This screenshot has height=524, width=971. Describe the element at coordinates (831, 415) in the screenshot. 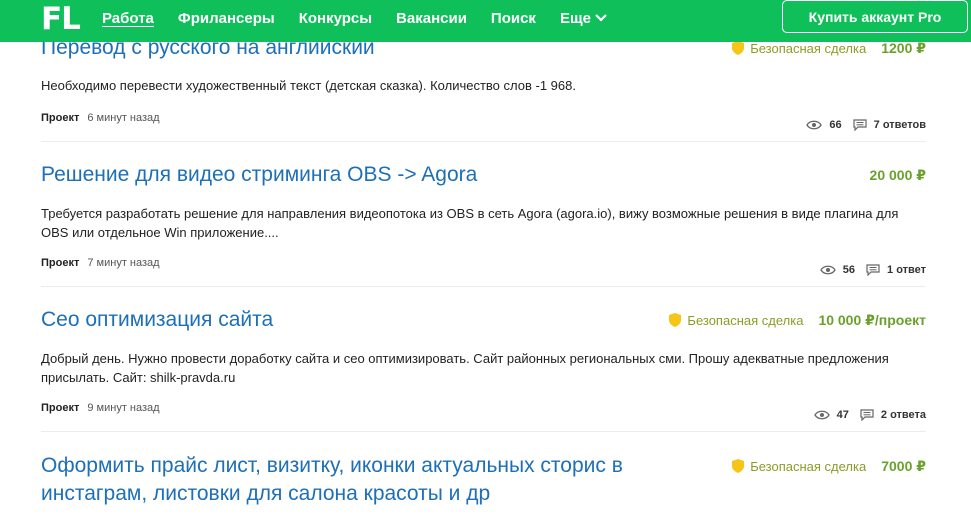

I see `views-count: 47` at that location.